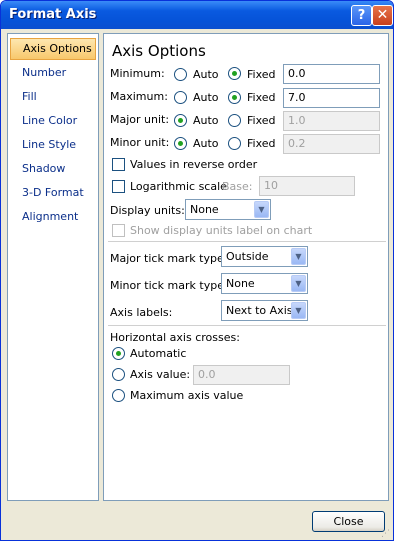  What do you see at coordinates (140, 142) in the screenshot?
I see `minor-unit-label: Minor unit:` at bounding box center [140, 142].